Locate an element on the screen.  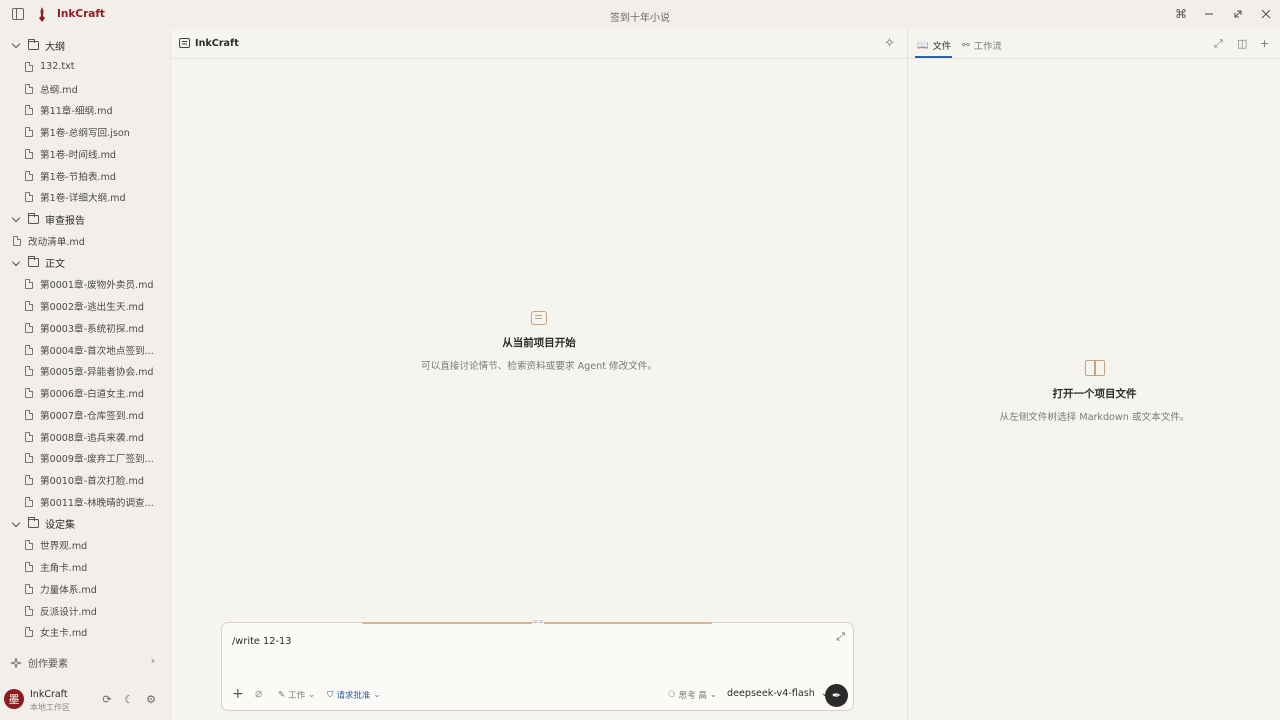
creative-elements-label: 创作要素 is located at coordinates (48, 664).